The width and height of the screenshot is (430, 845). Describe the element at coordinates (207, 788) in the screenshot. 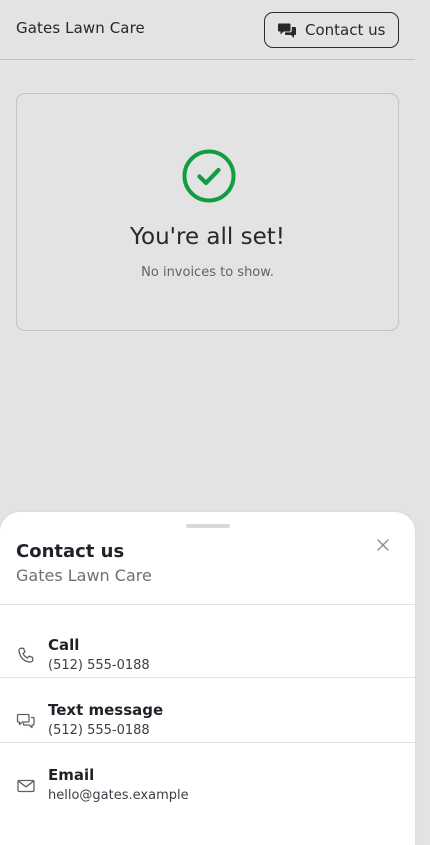

I see `email-option: Email hello@gates.example` at that location.